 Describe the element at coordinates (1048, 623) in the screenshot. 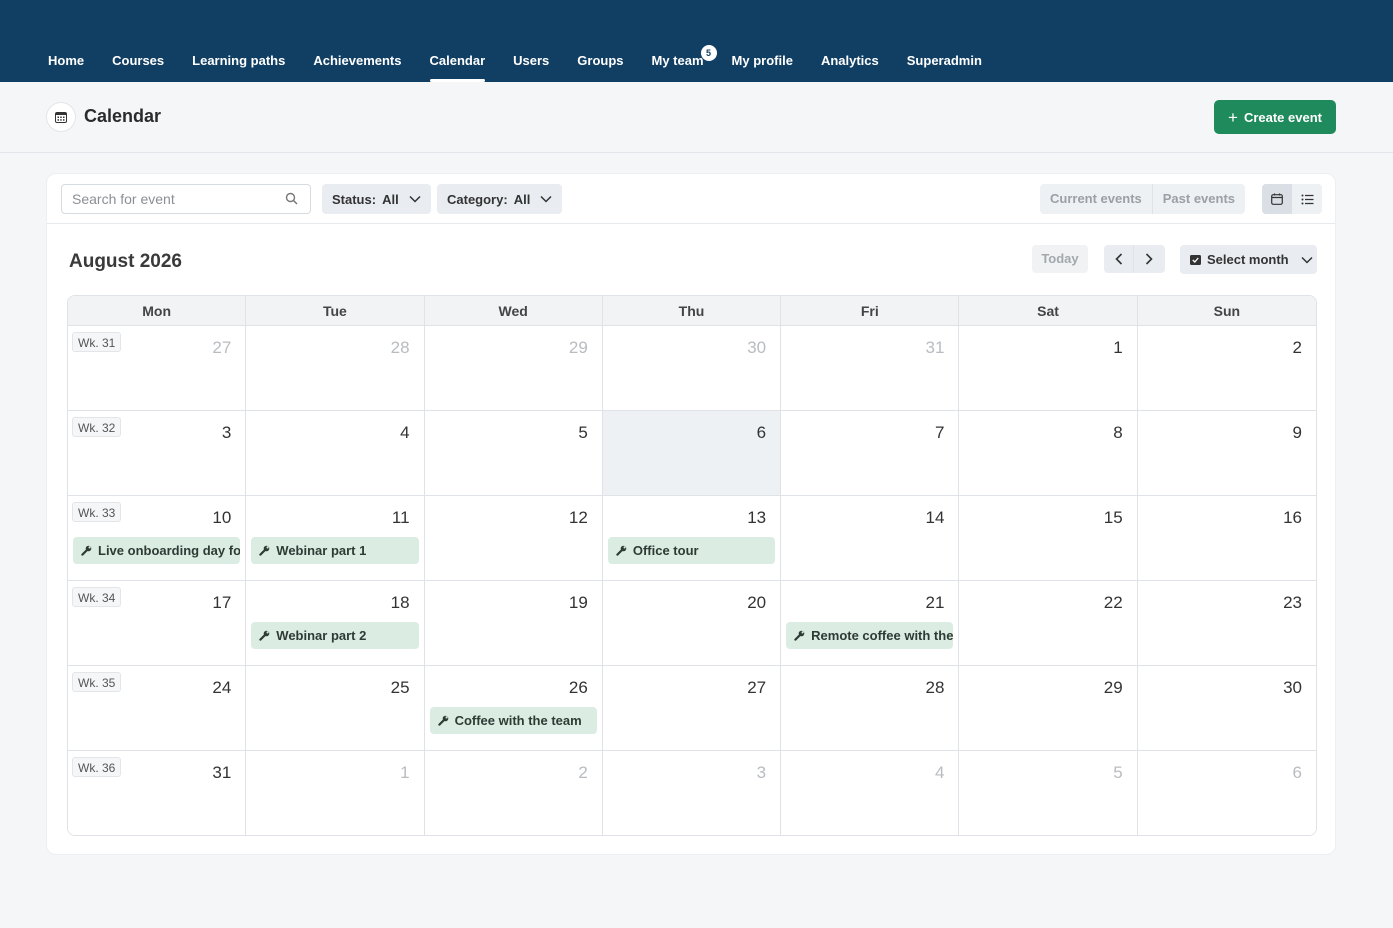

I see `day-cell: 22` at that location.